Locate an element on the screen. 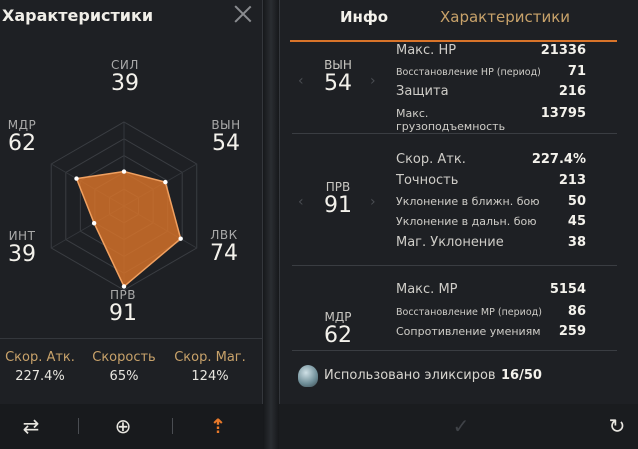 The image size is (638, 449). info-row: Сопротивление умениям 259 is located at coordinates (491, 331).